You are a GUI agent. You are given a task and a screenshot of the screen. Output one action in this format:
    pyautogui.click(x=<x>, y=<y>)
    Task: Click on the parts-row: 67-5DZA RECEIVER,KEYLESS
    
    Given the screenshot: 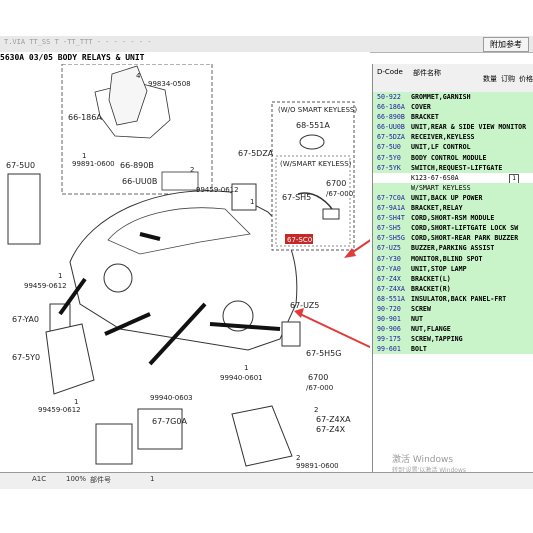 What is the action you would take?
    pyautogui.click(x=453, y=137)
    